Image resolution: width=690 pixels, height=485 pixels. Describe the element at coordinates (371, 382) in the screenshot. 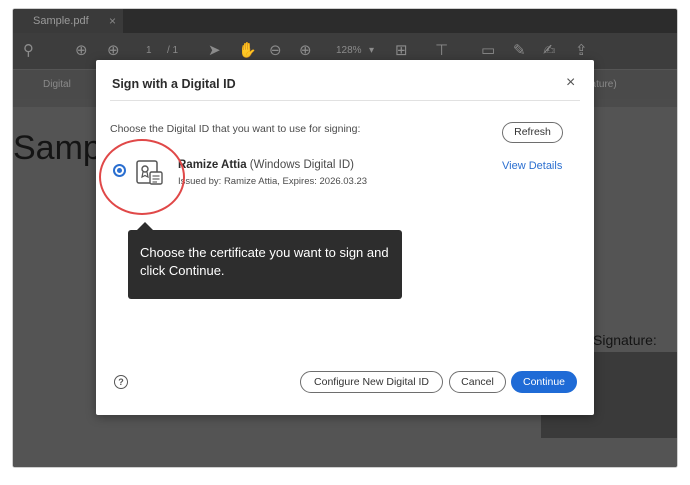

I see `configure-new-digital-id-button: Configure New Digital ID` at that location.